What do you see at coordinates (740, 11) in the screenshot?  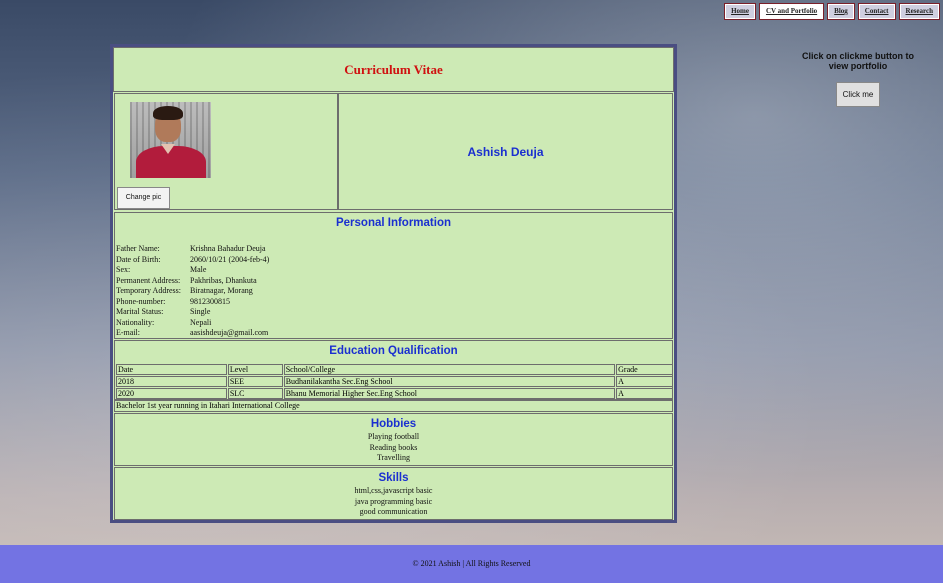 I see `nav-home-link: Home` at bounding box center [740, 11].